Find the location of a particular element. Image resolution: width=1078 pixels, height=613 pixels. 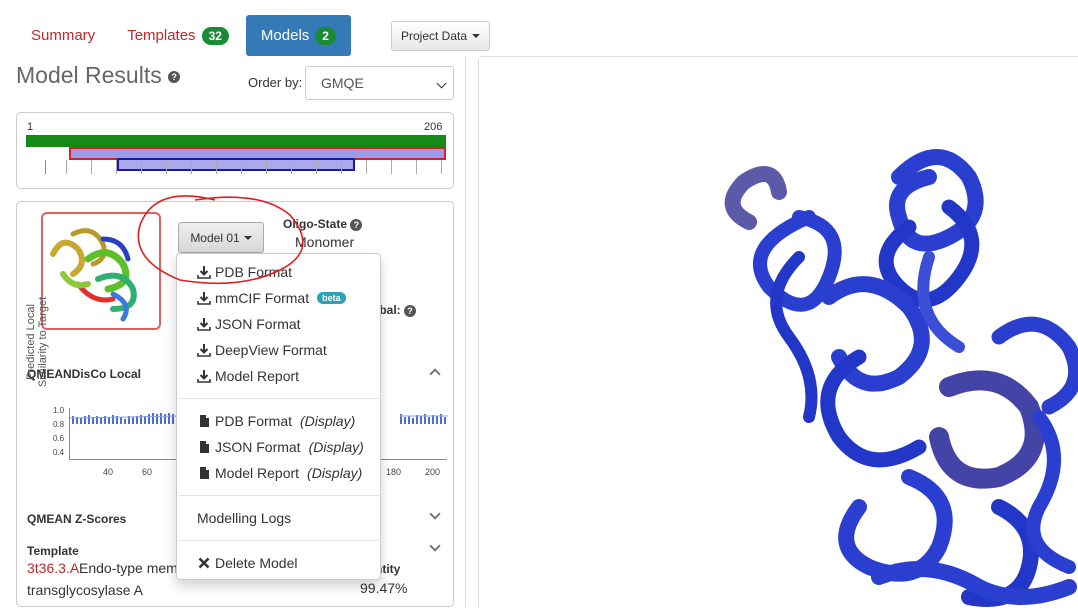

close-icon is located at coordinates (204, 563).